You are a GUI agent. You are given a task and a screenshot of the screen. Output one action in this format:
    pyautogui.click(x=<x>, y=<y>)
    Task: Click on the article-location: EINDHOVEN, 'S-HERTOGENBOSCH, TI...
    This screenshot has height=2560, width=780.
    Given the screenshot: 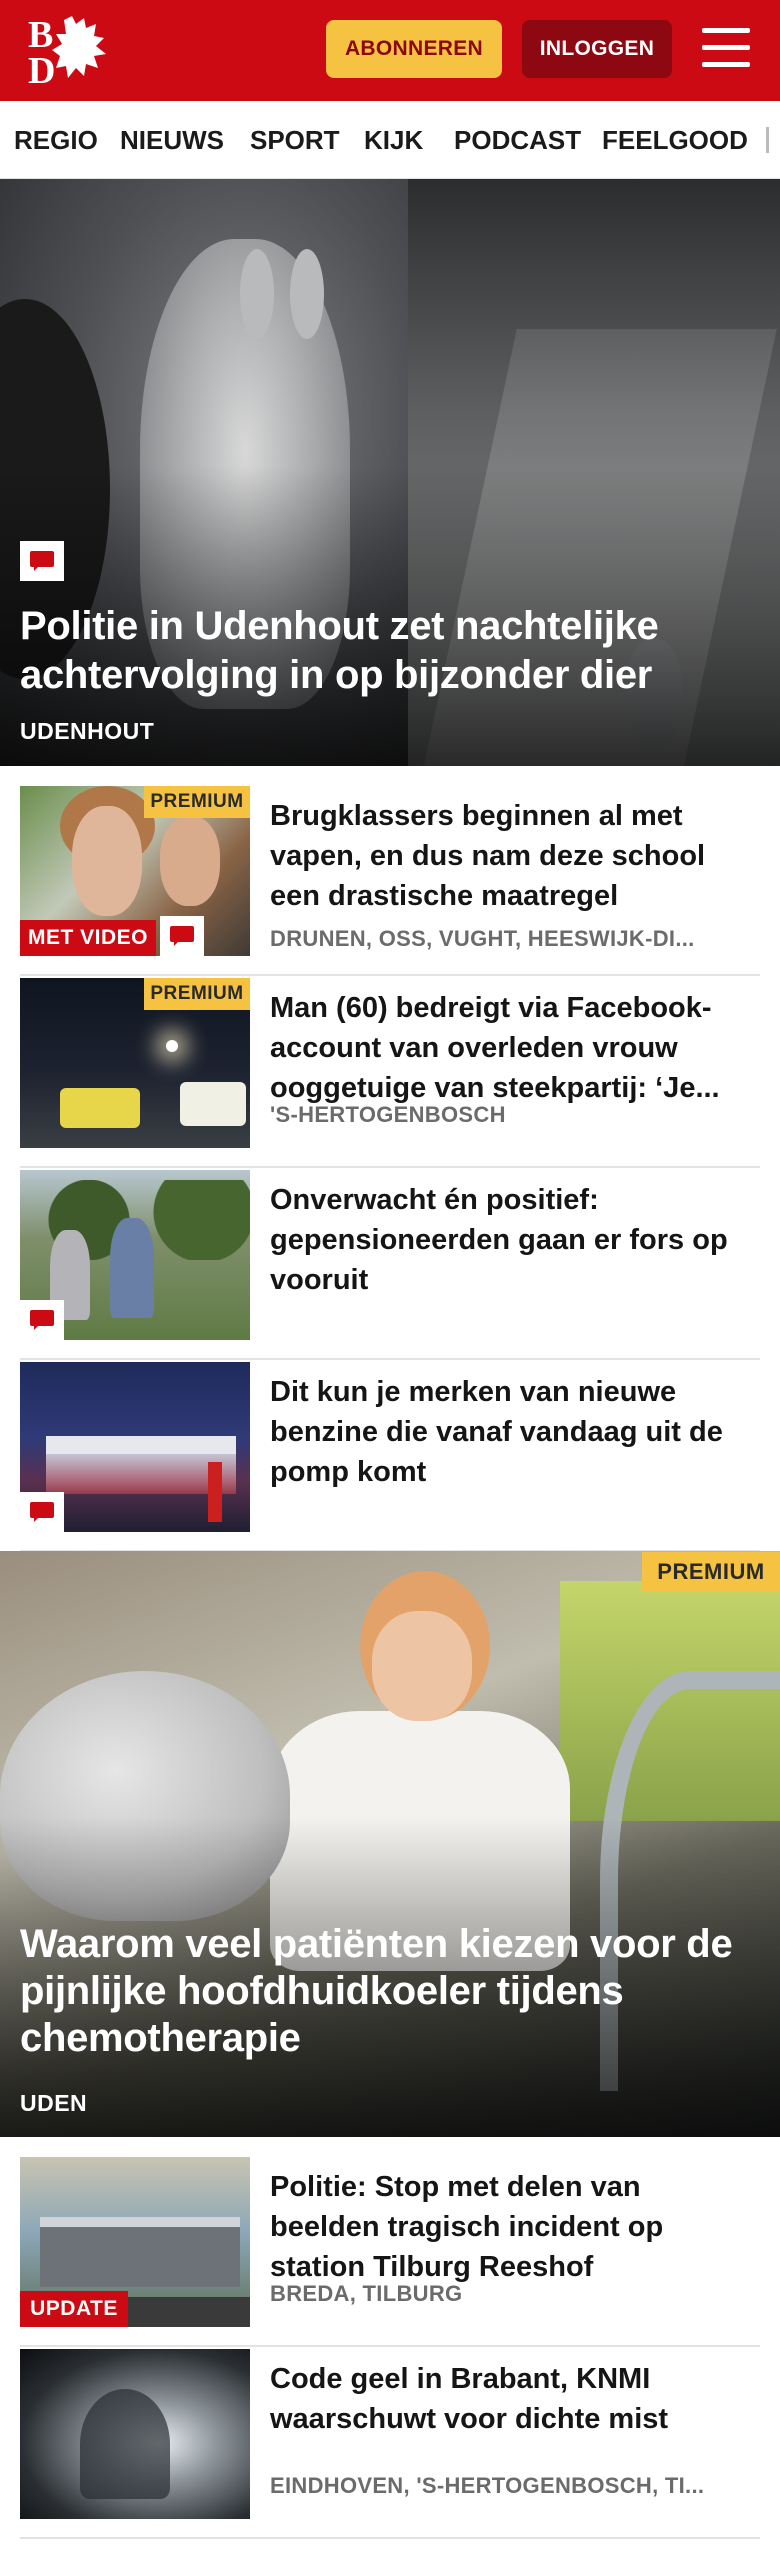 What is the action you would take?
    pyautogui.click(x=487, y=2485)
    